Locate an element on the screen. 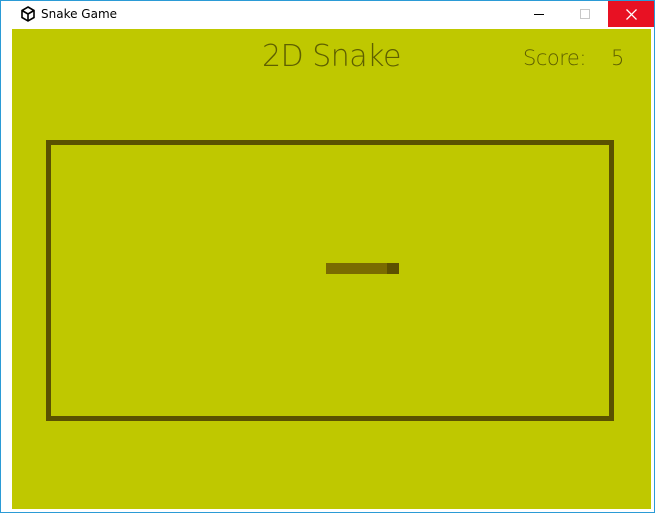 The image size is (655, 513). close-button is located at coordinates (631, 14).